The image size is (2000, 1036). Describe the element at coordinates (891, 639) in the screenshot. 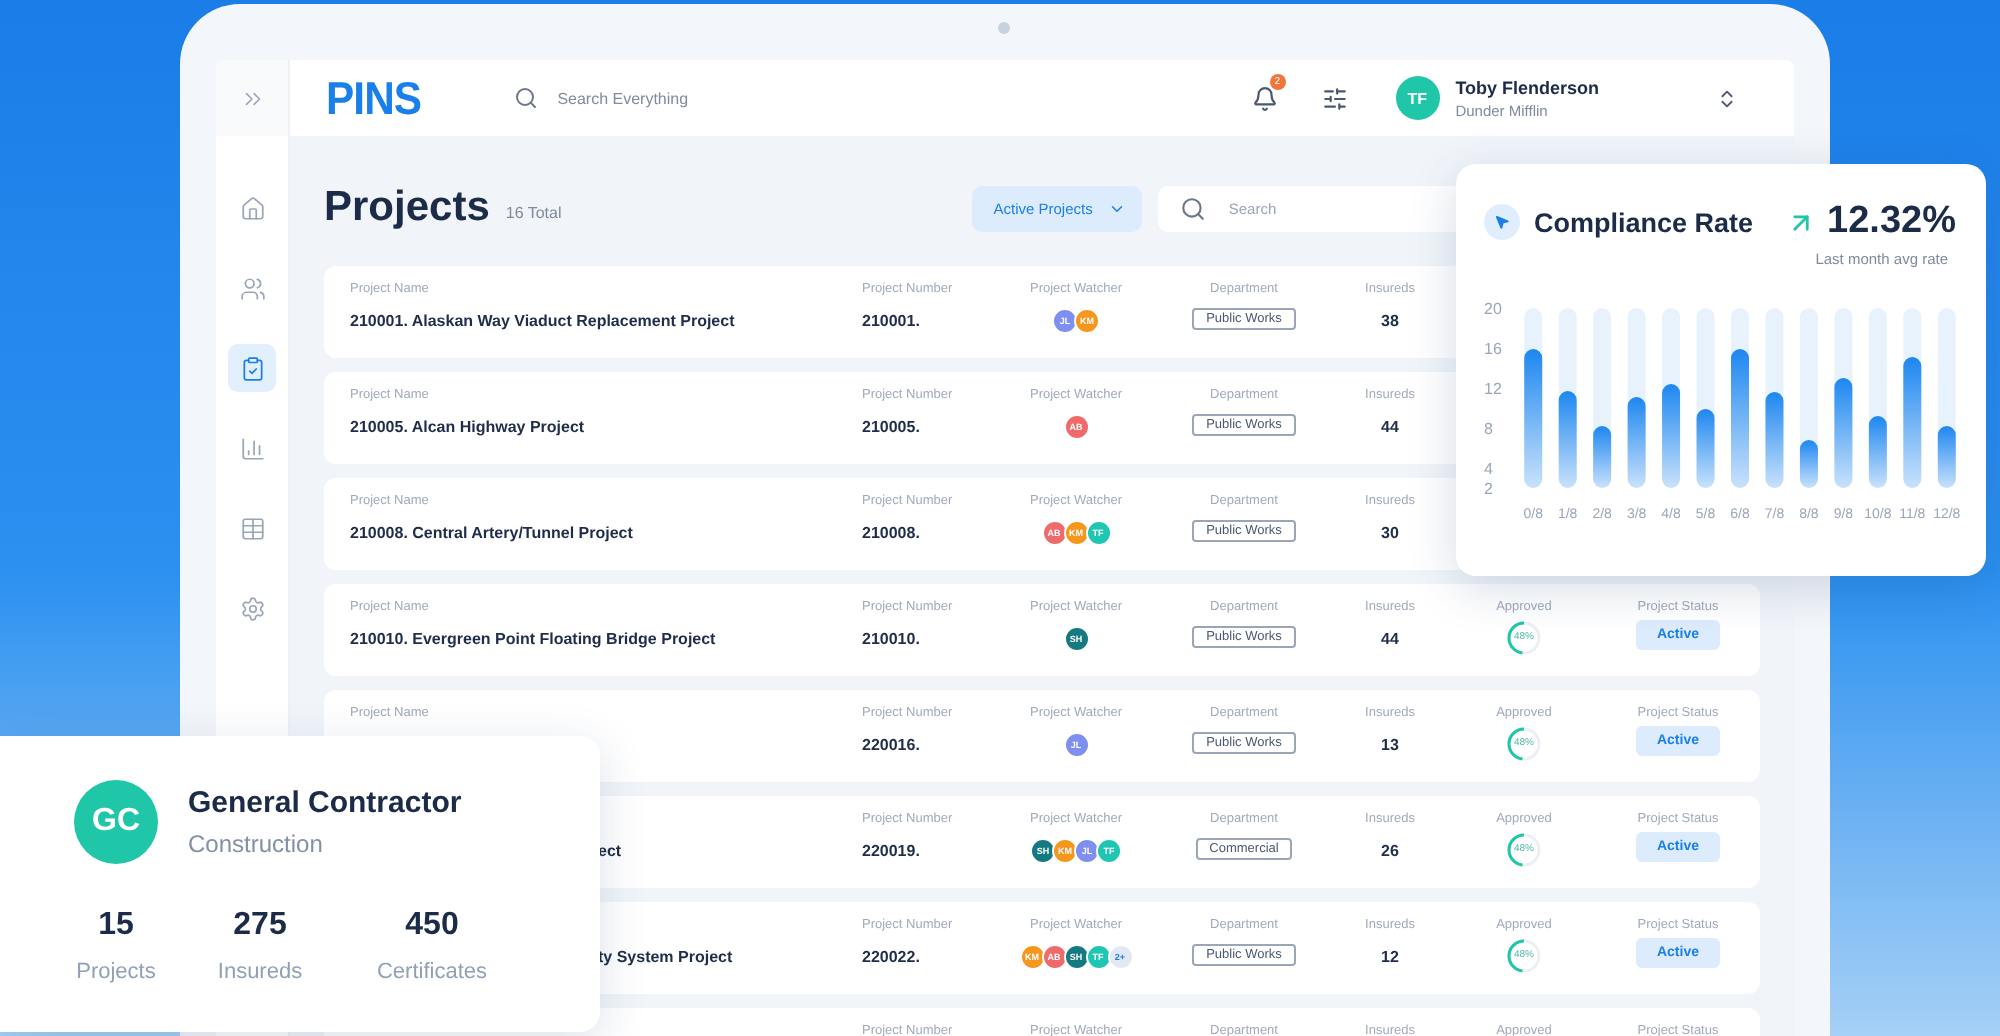

I see `project-number: 210010.` at that location.